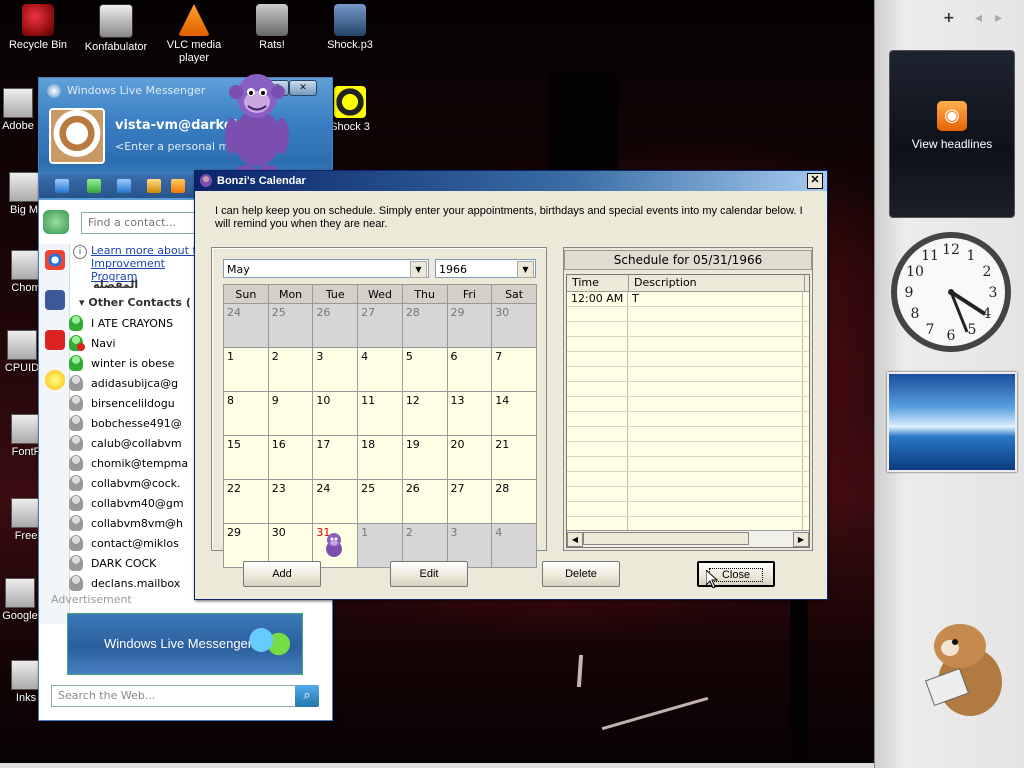 The height and width of the screenshot is (768, 1024). I want to click on desktop-icon-recycle-bin: Recycle Bin, so click(39, 28).